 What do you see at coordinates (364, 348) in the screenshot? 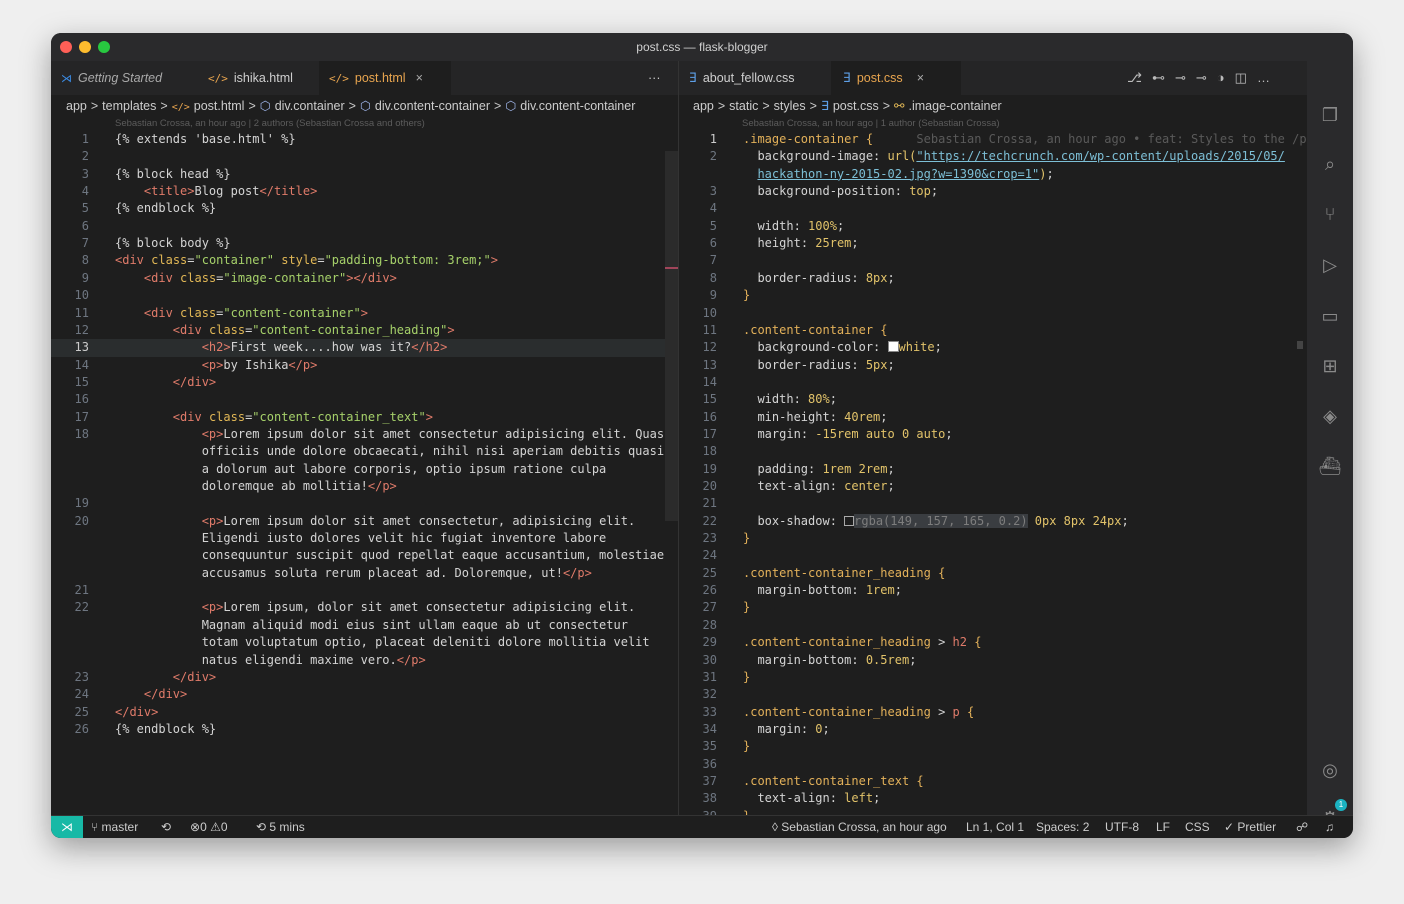
I see `current-line: 13 <h2>First week....how was it?</h2>` at bounding box center [364, 348].